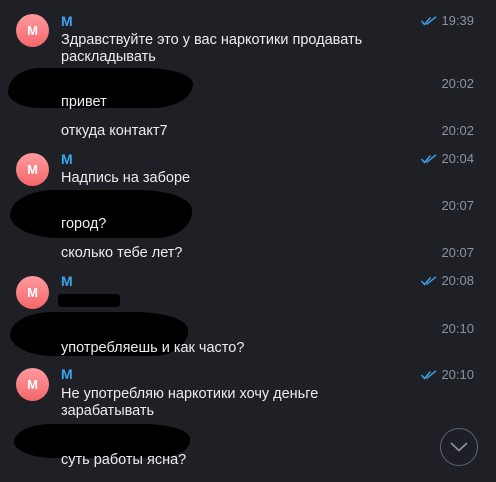 The width and height of the screenshot is (496, 482). What do you see at coordinates (153, 348) in the screenshot?
I see `message-text: употребляешь и как часто?` at bounding box center [153, 348].